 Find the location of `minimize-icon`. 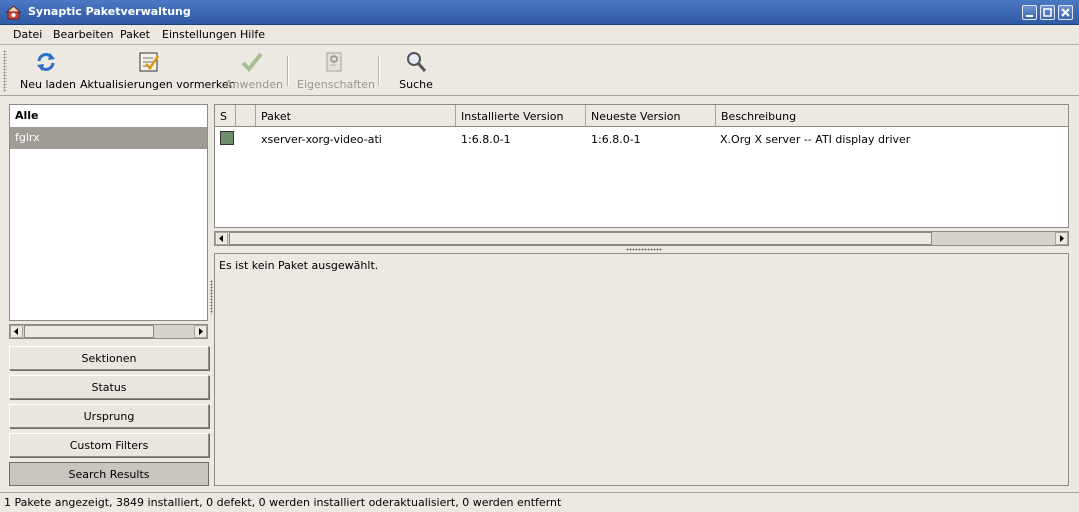

minimize-icon is located at coordinates (1029, 16).